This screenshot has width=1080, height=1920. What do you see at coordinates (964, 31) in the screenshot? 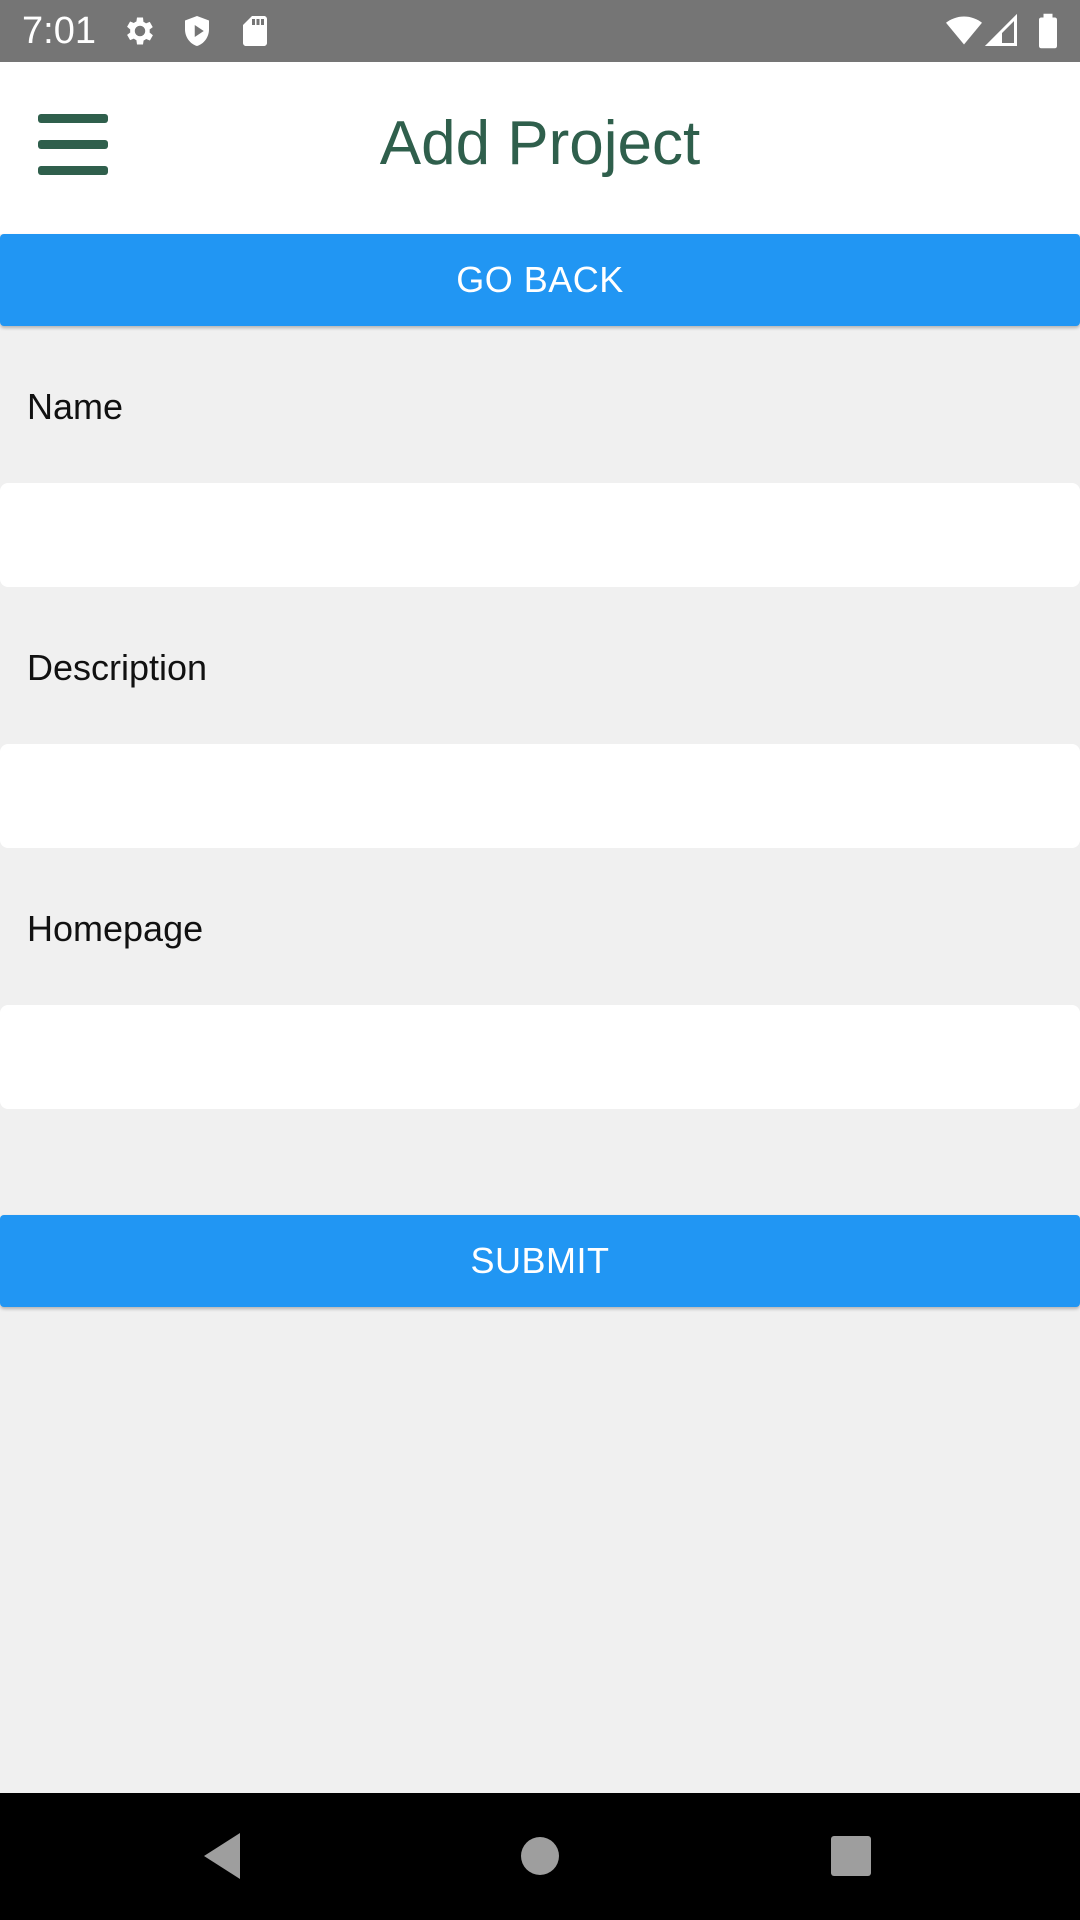
I see `wifi-icon` at bounding box center [964, 31].